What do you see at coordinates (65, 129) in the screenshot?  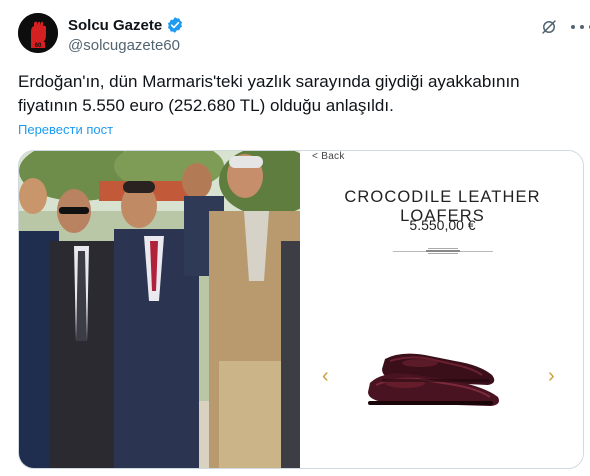 I see `translate-post-link: Перевести пост` at bounding box center [65, 129].